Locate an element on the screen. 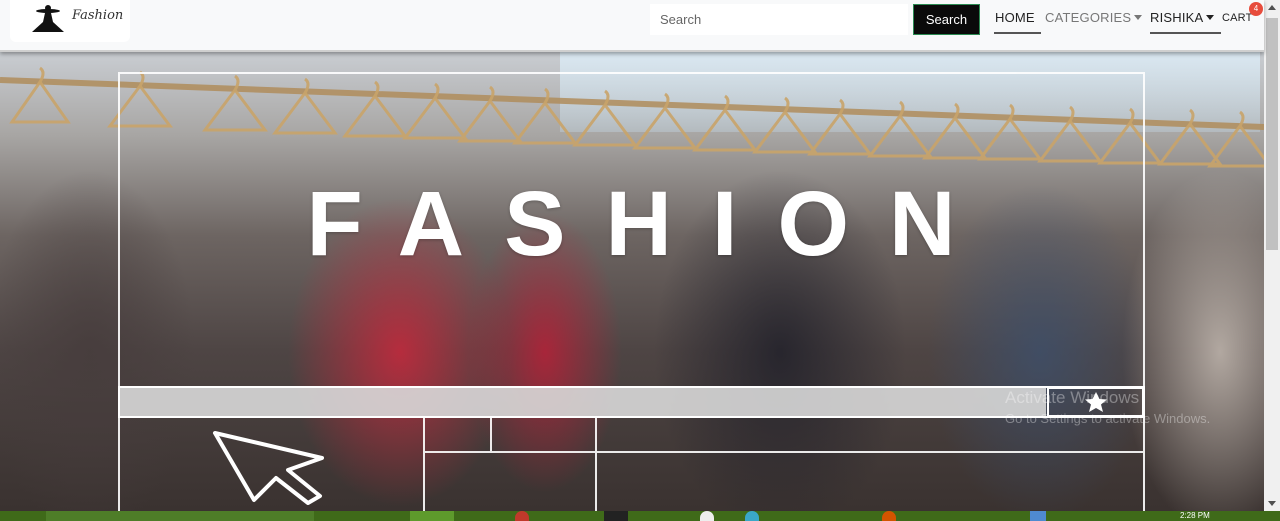 This screenshot has width=1280, height=521. logo-text: Fashion is located at coordinates (98, 15).